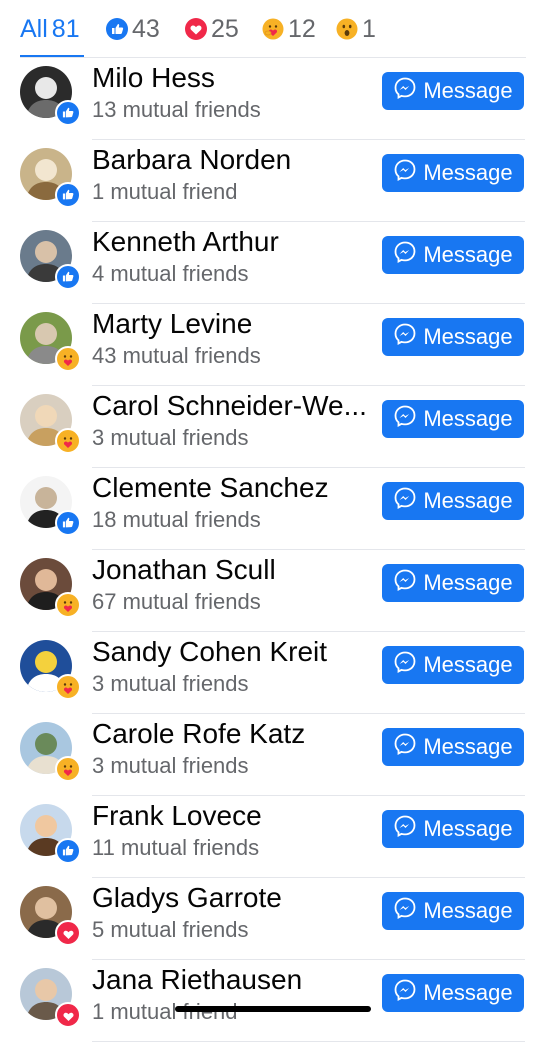 Image resolution: width=546 pixels, height=1042 pixels. I want to click on list-item: Carole Rofe Katz 3 mutual friends Message, so click(273, 755).